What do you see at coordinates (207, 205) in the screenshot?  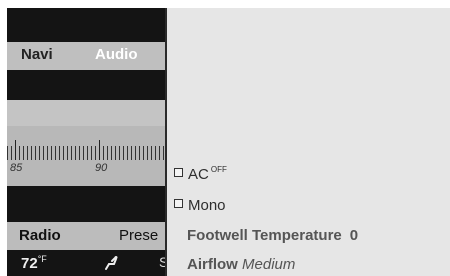 I see `mono-label: Mono` at bounding box center [207, 205].